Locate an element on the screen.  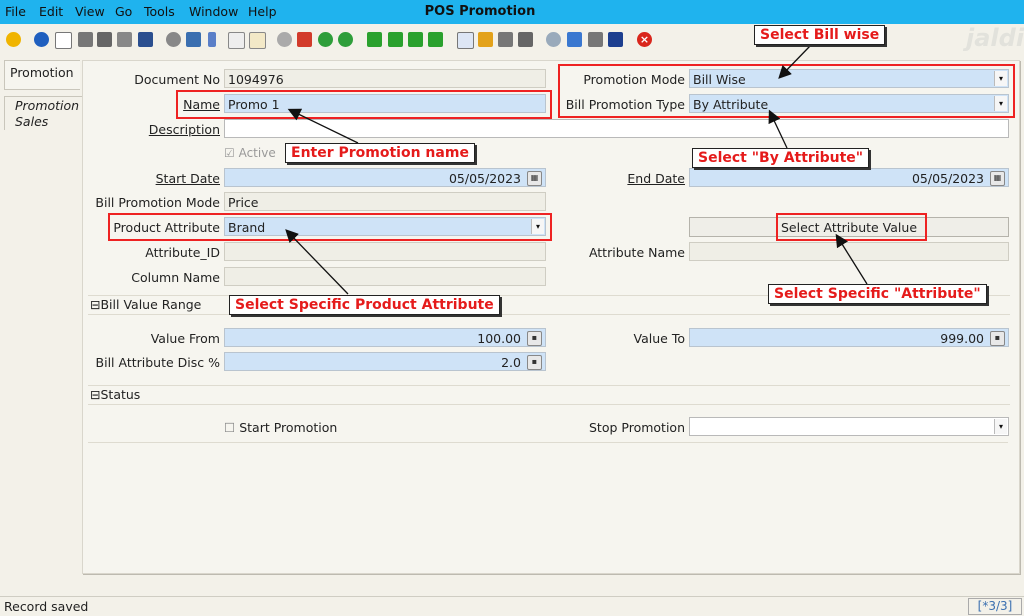
callout-select-specific-product-attribute: Select Specific Product Attribute is located at coordinates (364, 305).